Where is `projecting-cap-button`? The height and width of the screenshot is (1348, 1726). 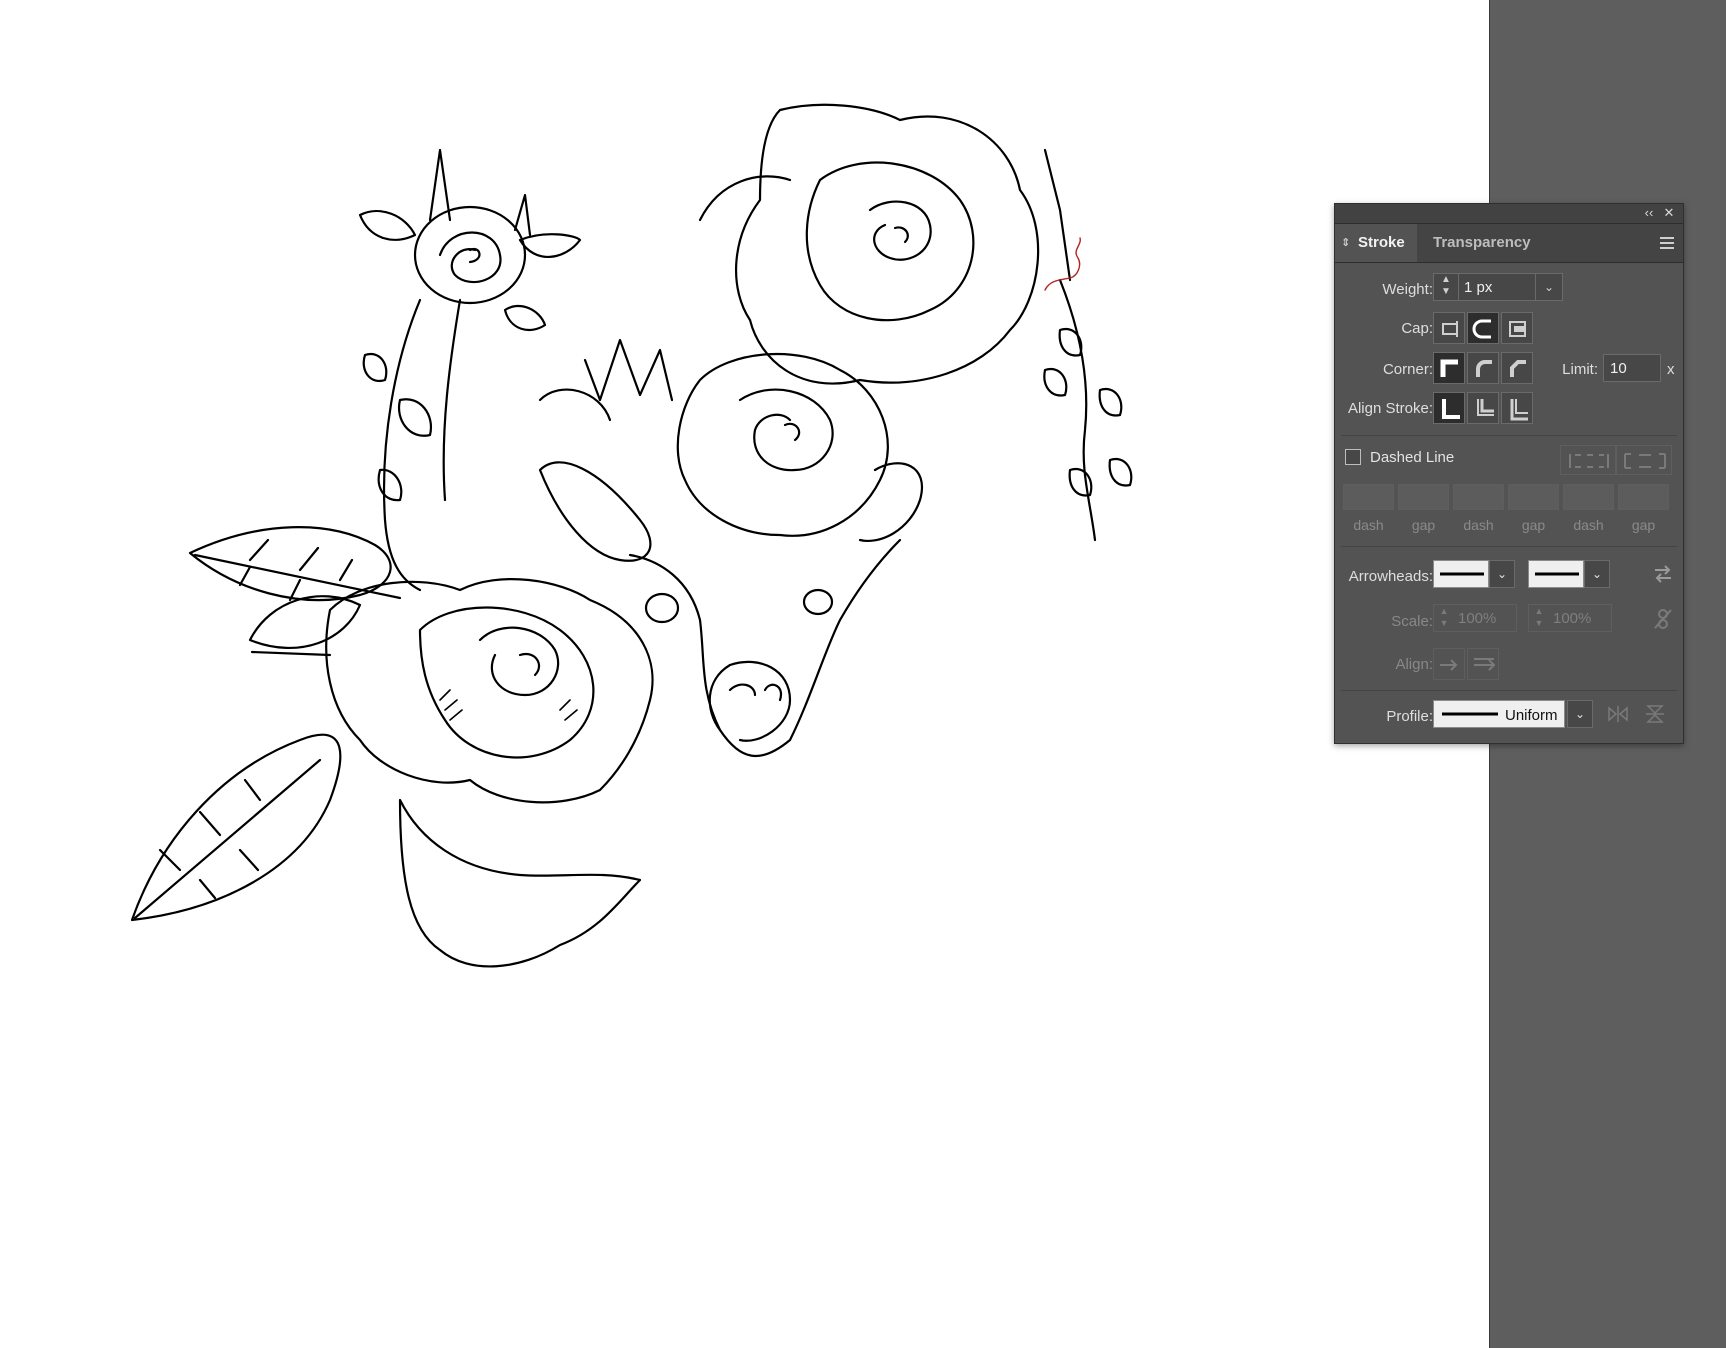
projecting-cap-button is located at coordinates (1517, 328).